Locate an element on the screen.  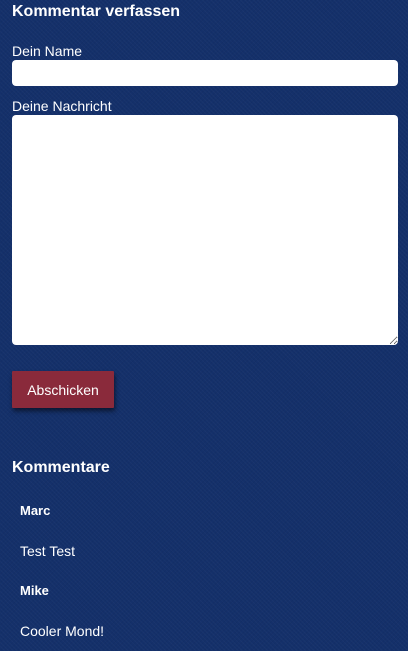
comment-form-title: Kommentar verfassen is located at coordinates (96, 11).